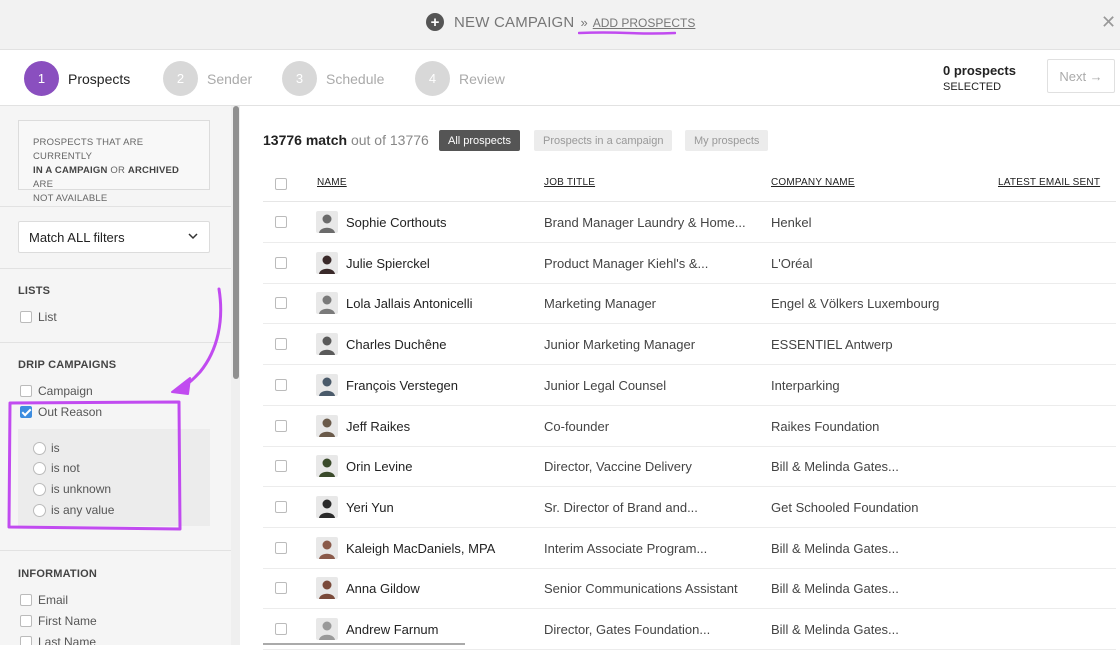 This screenshot has height=650, width=1120. What do you see at coordinates (236, 242) in the screenshot?
I see `sidebar-scrollbar-thumb` at bounding box center [236, 242].